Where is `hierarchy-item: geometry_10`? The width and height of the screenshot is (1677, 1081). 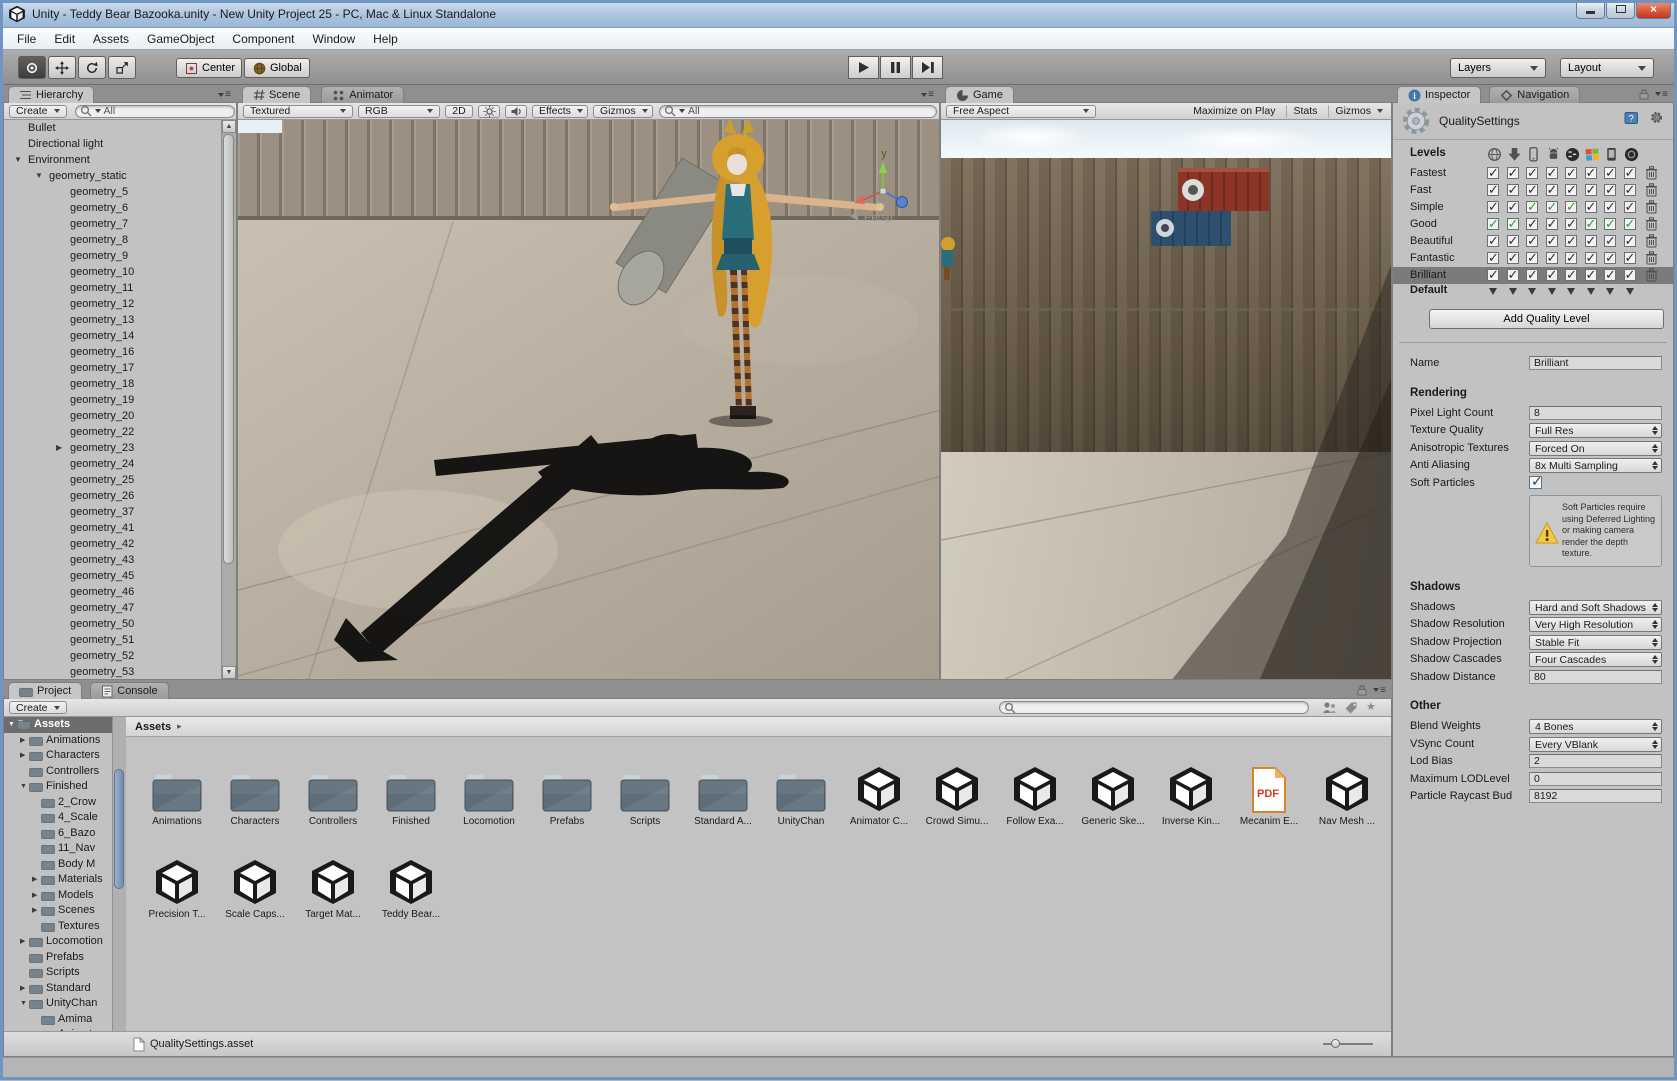
hierarchy-item: geometry_10 is located at coordinates (113, 272).